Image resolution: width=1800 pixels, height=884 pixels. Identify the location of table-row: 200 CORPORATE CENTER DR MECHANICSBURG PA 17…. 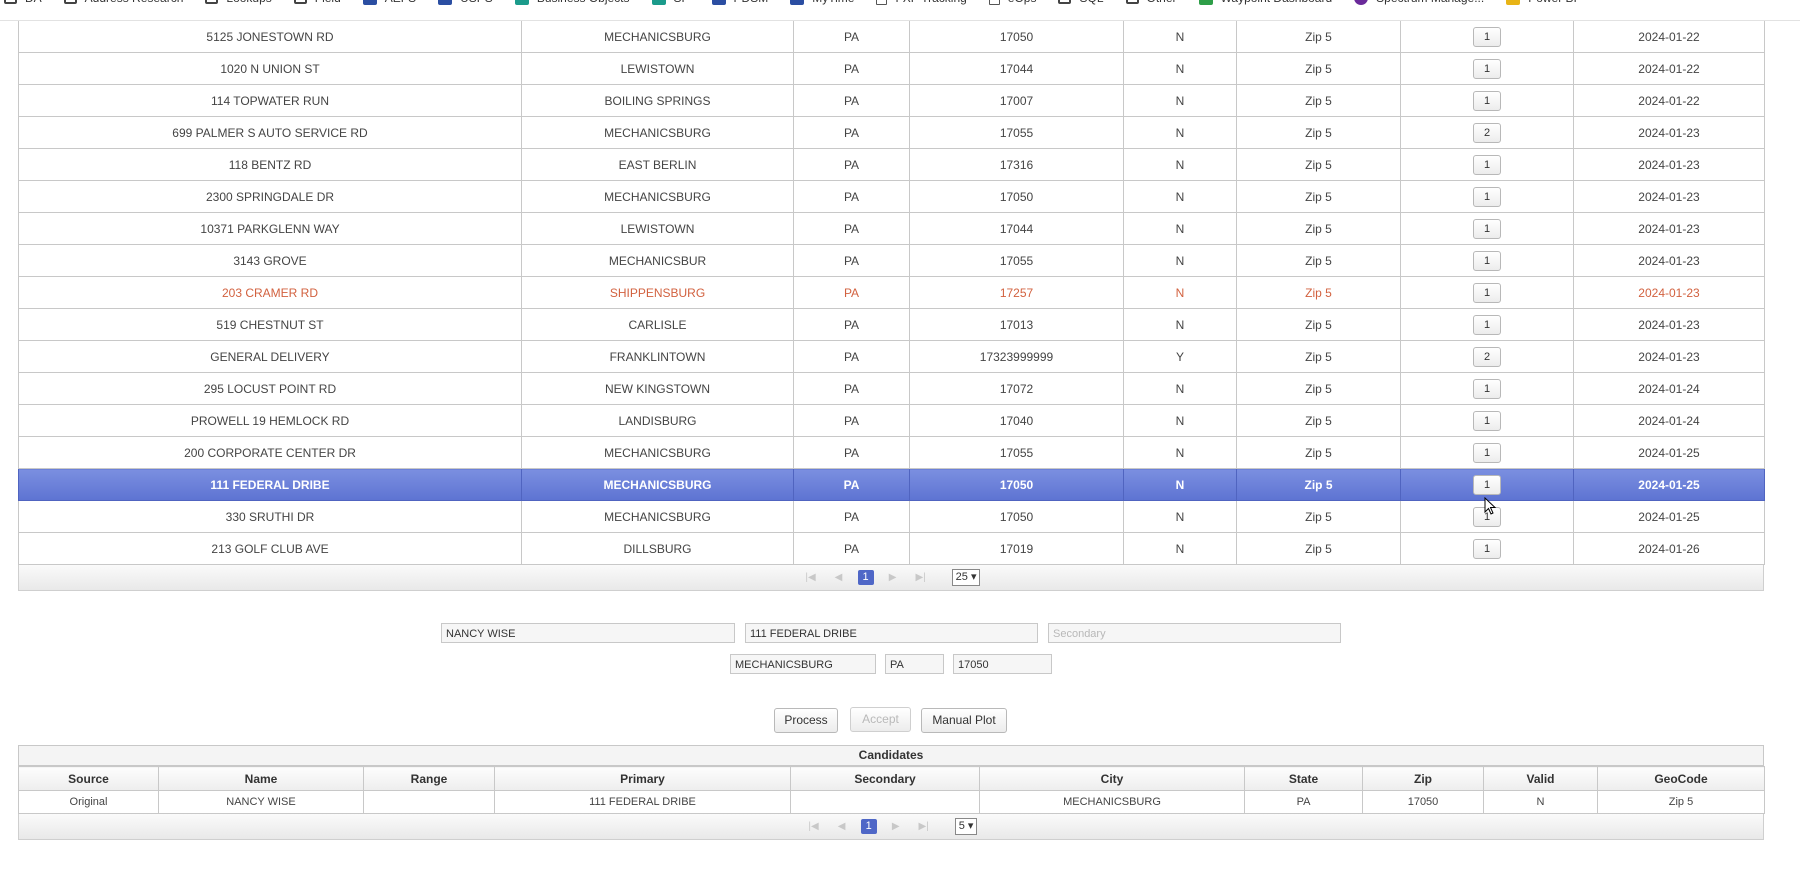
(891, 452).